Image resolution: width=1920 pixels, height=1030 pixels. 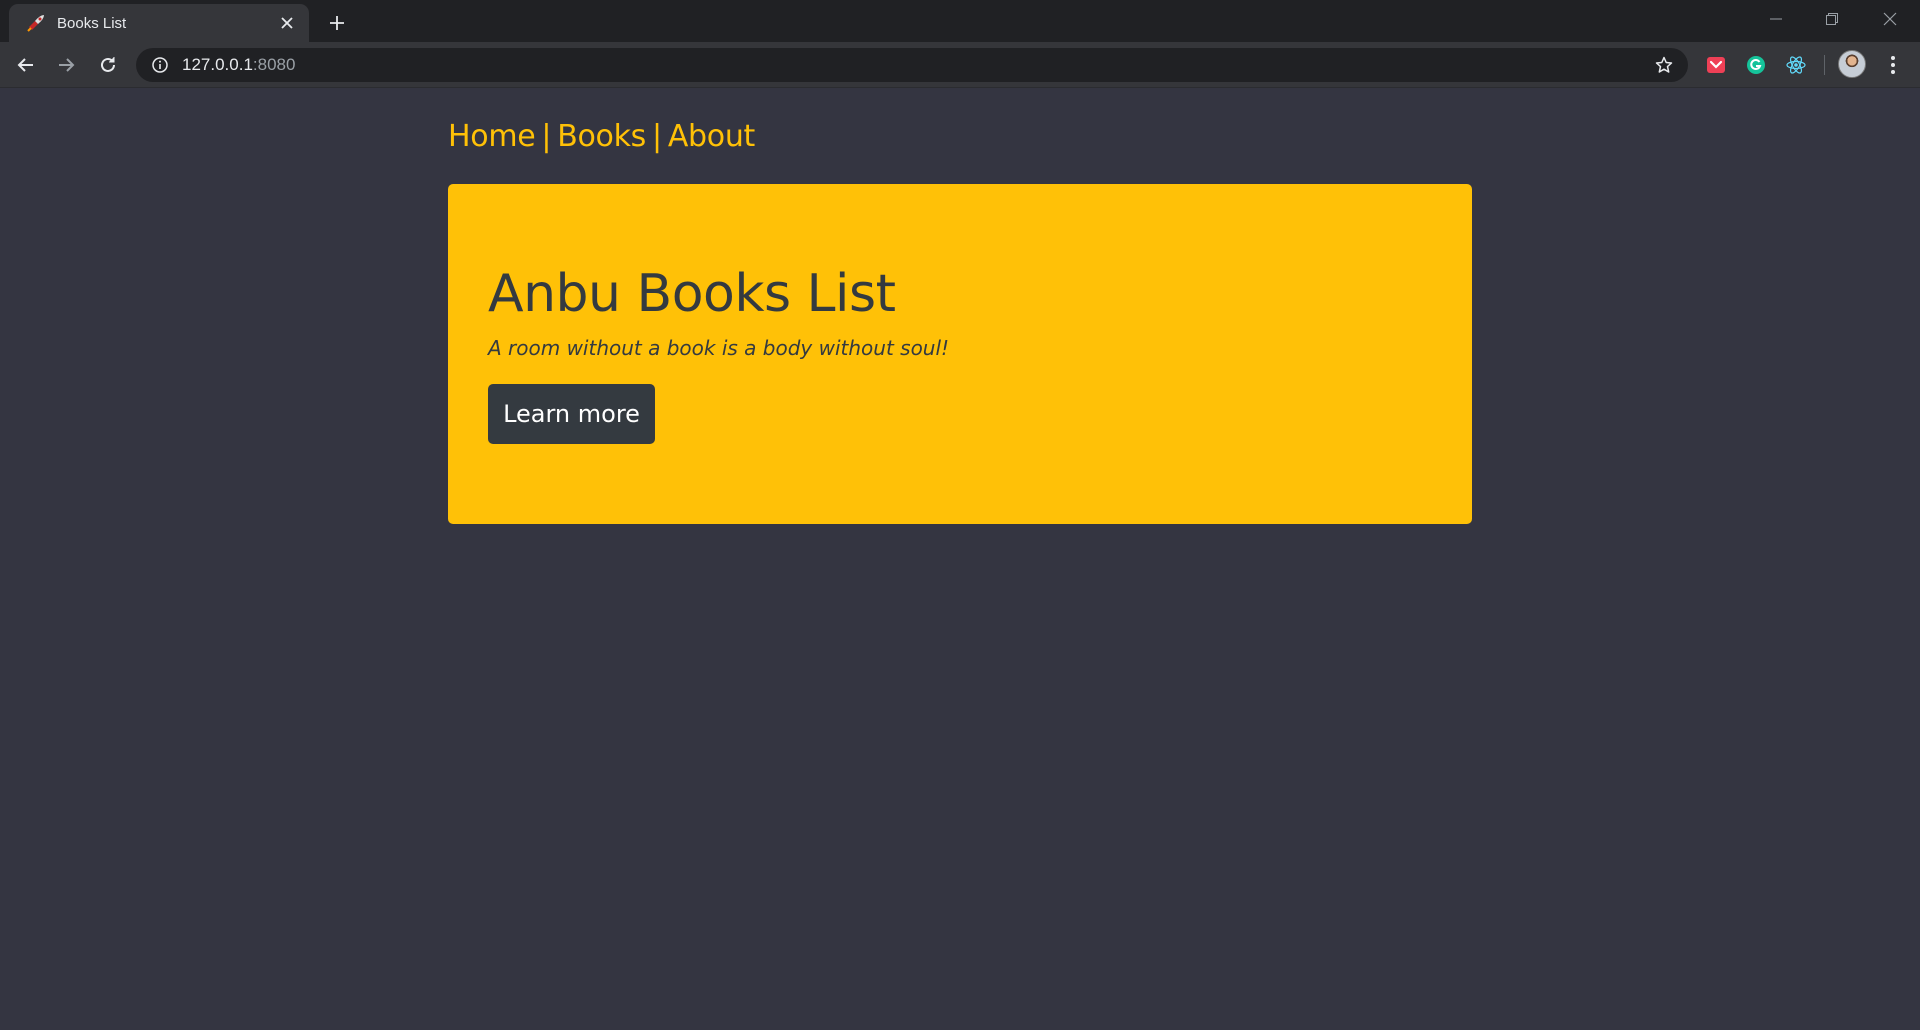 What do you see at coordinates (159, 23) in the screenshot?
I see `browser-tab: Books List` at bounding box center [159, 23].